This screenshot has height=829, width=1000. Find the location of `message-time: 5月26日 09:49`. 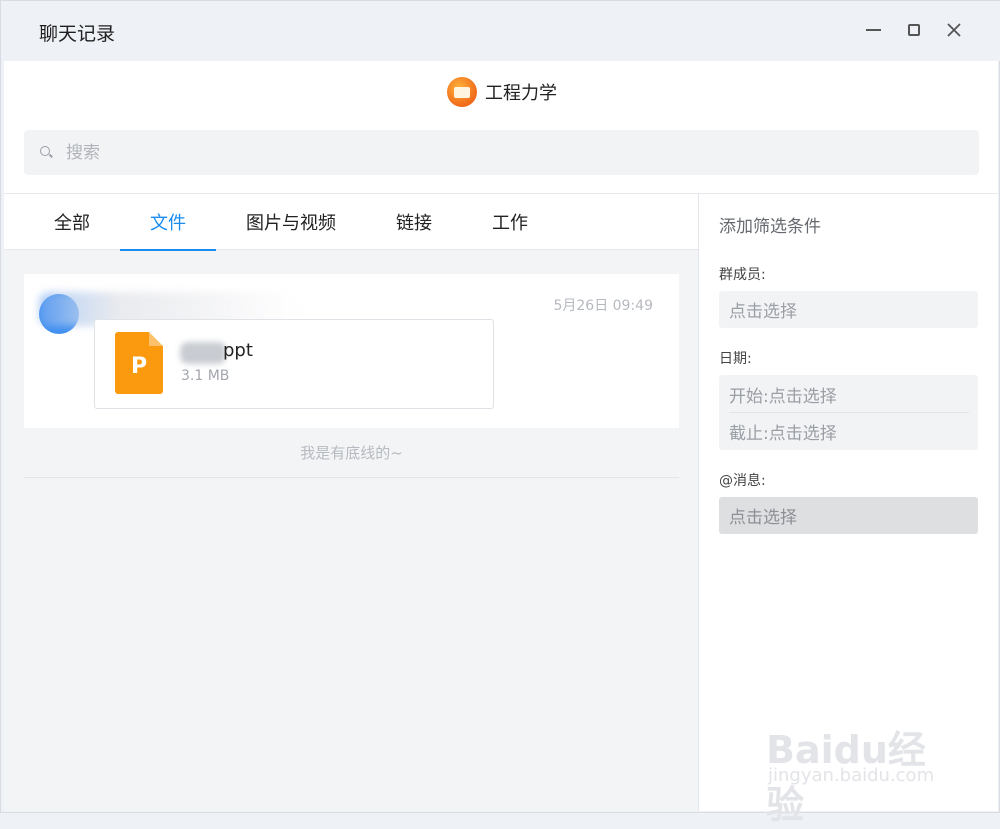

message-time: 5月26日 09:49 is located at coordinates (603, 306).